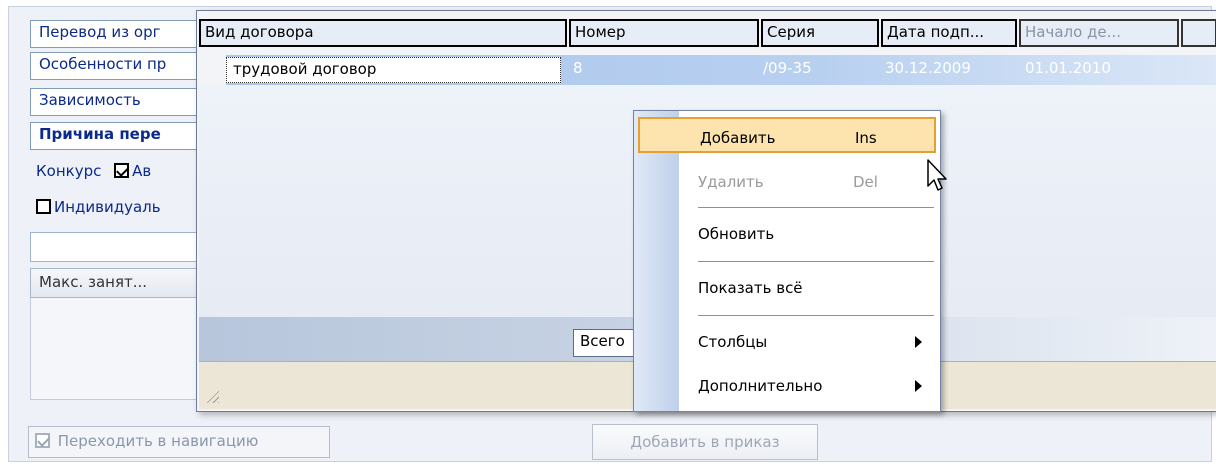  What do you see at coordinates (212, 396) in the screenshot?
I see `resize-grip-icon` at bounding box center [212, 396].